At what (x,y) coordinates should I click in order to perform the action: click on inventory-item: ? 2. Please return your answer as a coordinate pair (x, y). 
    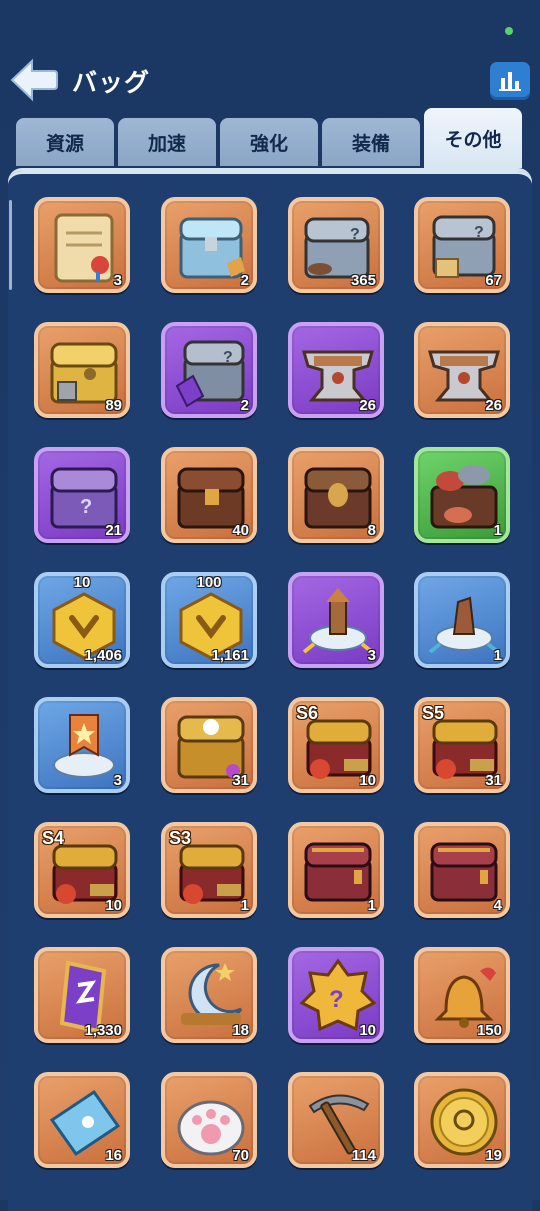
    Looking at the image, I should click on (209, 370).